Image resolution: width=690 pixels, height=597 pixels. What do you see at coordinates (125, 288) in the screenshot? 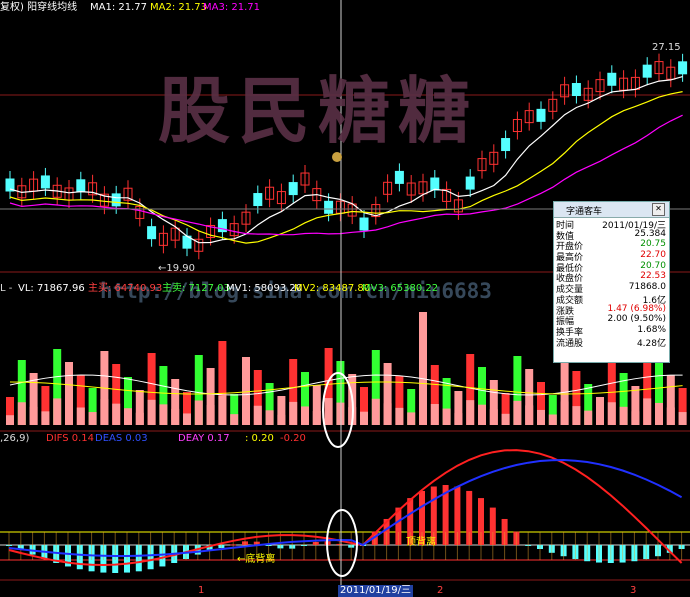
I see `zhumai-label: 主买: 64740.93` at bounding box center [125, 288].